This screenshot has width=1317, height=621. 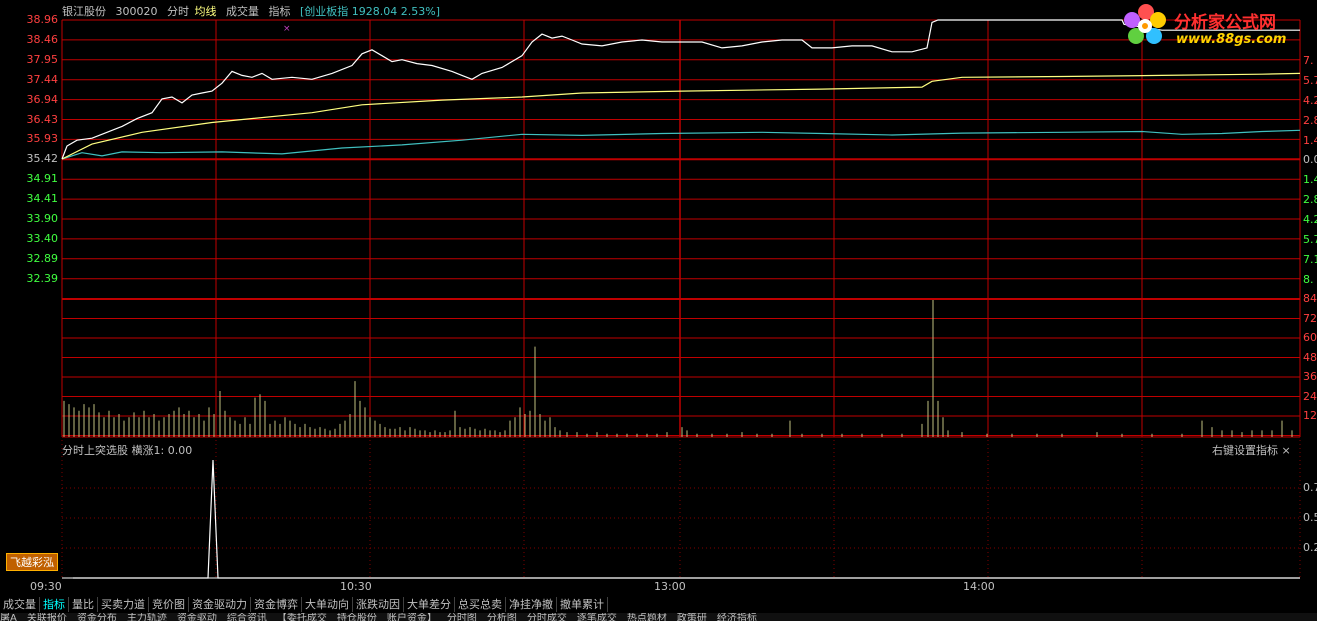 I want to click on bottom-item: 【委托成交, so click(x=302, y=617).